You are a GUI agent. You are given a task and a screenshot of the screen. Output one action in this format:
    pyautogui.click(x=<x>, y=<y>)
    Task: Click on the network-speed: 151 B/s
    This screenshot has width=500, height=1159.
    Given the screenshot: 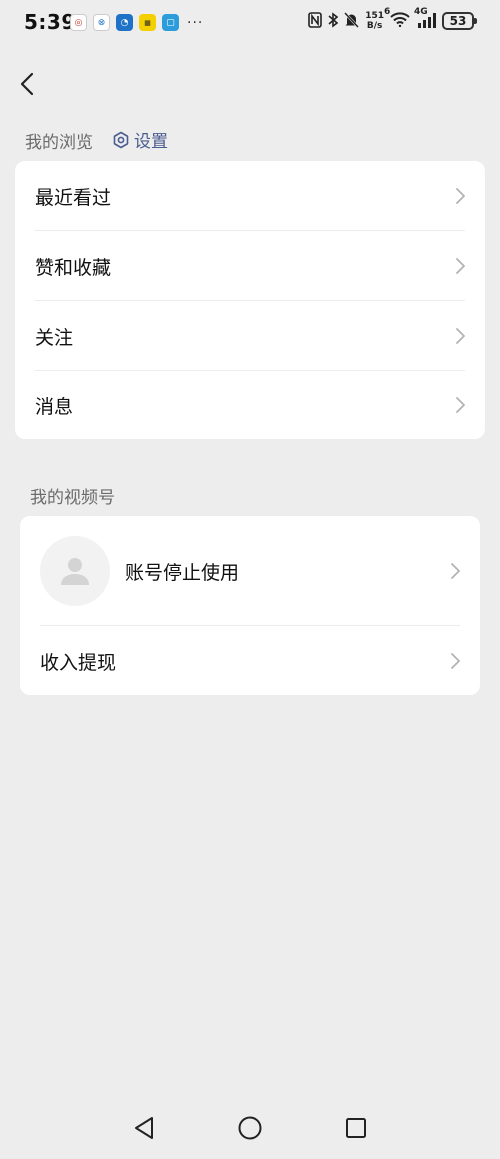 What is the action you would take?
    pyautogui.click(x=374, y=21)
    